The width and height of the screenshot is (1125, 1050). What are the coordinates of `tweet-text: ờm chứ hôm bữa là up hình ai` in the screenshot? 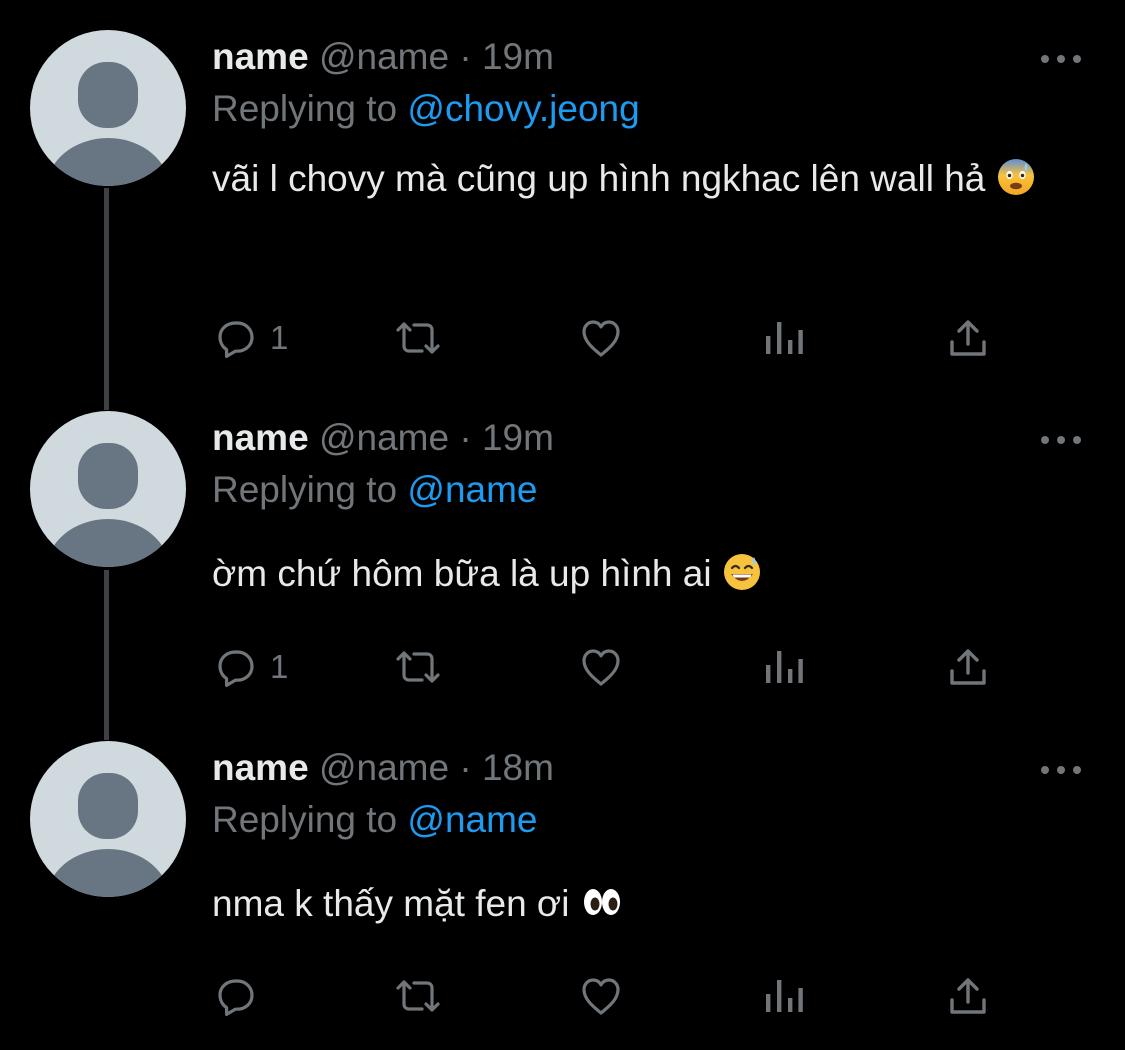 It's located at (652, 577).